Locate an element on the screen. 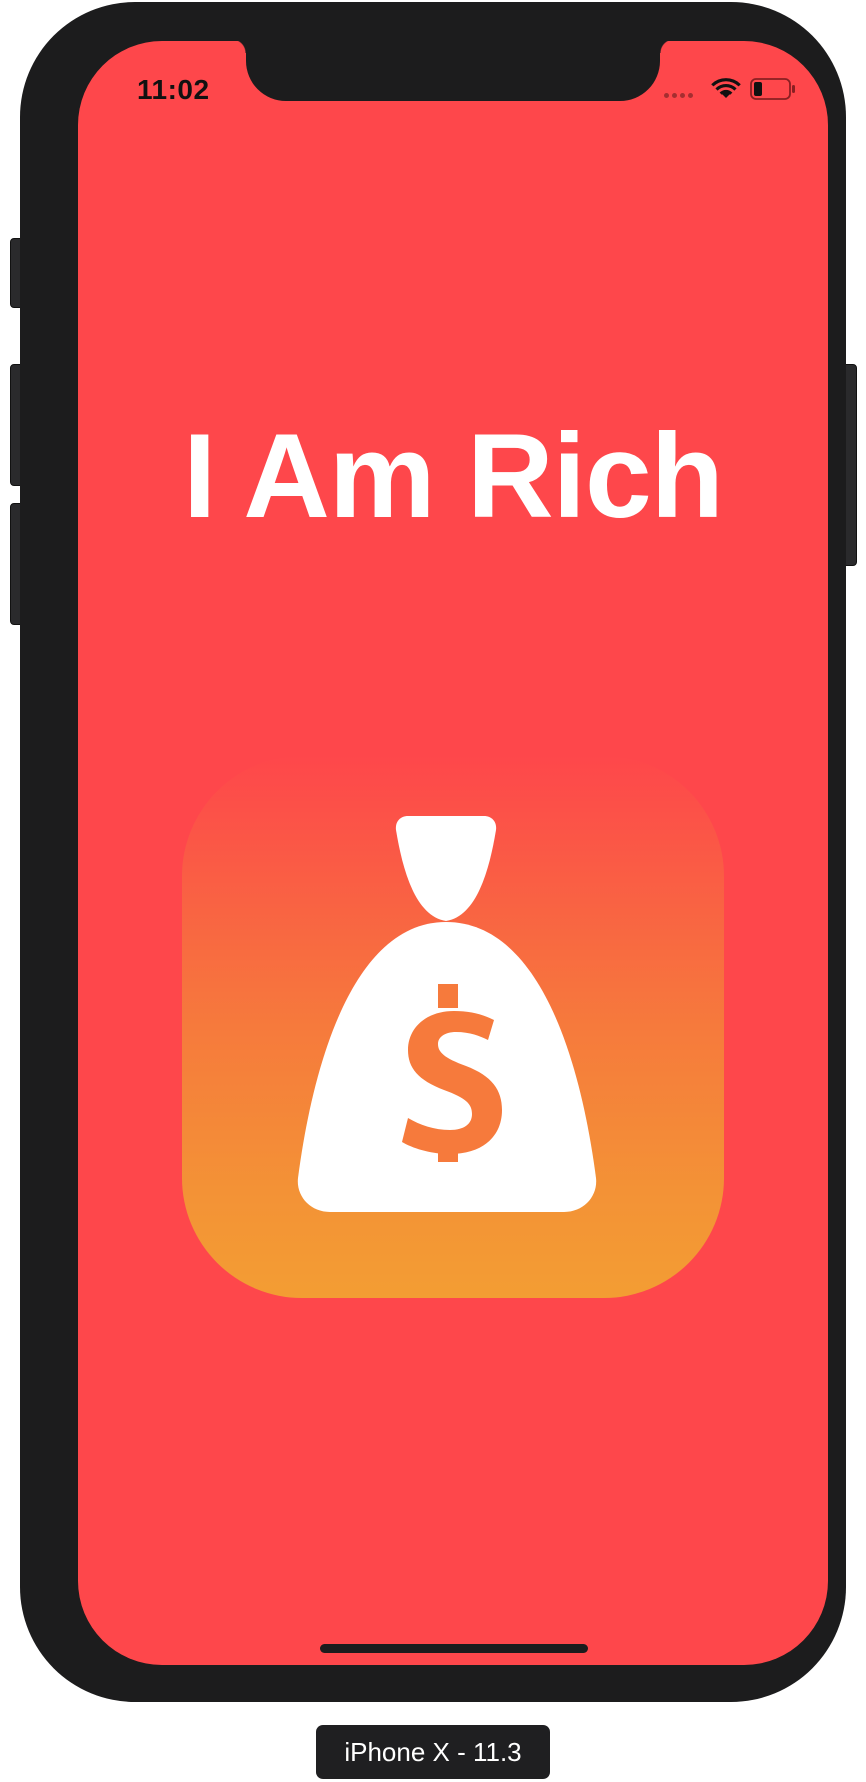 The height and width of the screenshot is (1782, 866). power-button is located at coordinates (851, 465).